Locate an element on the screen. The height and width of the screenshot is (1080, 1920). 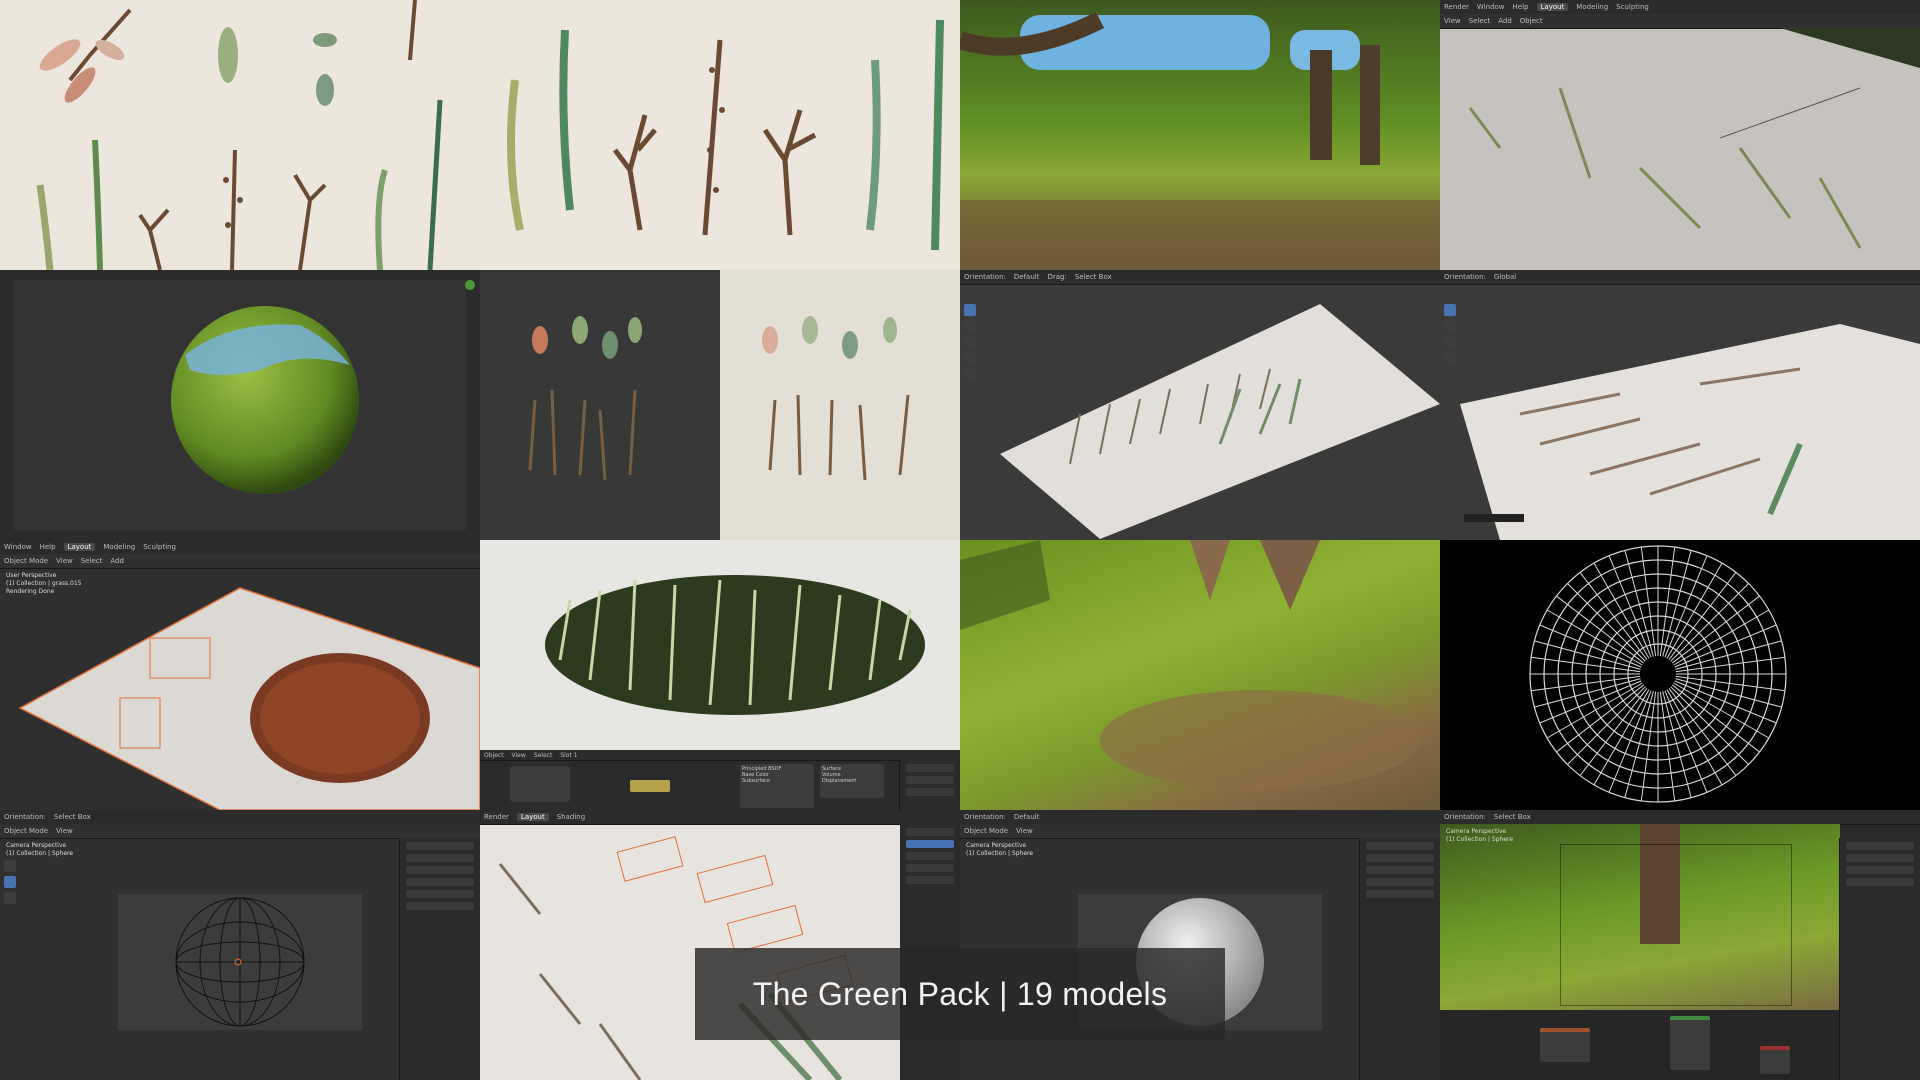
menu-window: Window is located at coordinates (1491, 7).